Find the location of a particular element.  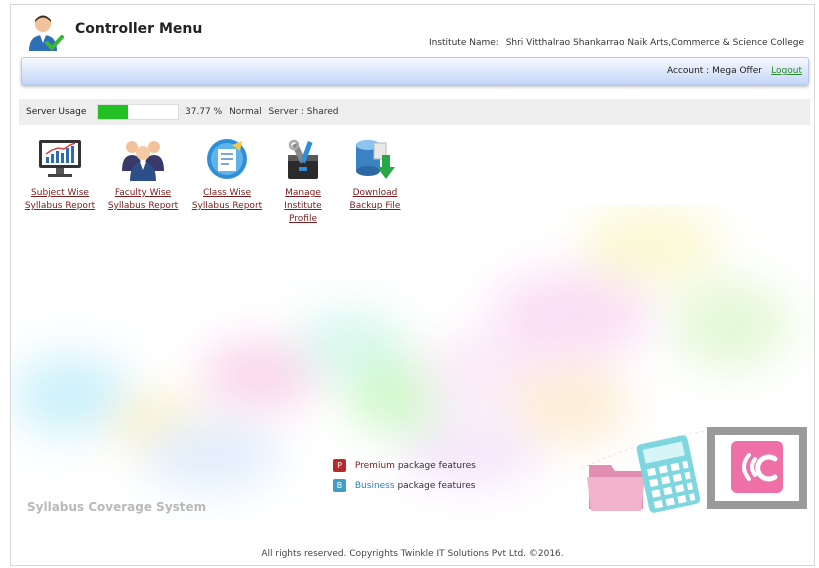

account-plan: Account : Mega Offer is located at coordinates (714, 71).